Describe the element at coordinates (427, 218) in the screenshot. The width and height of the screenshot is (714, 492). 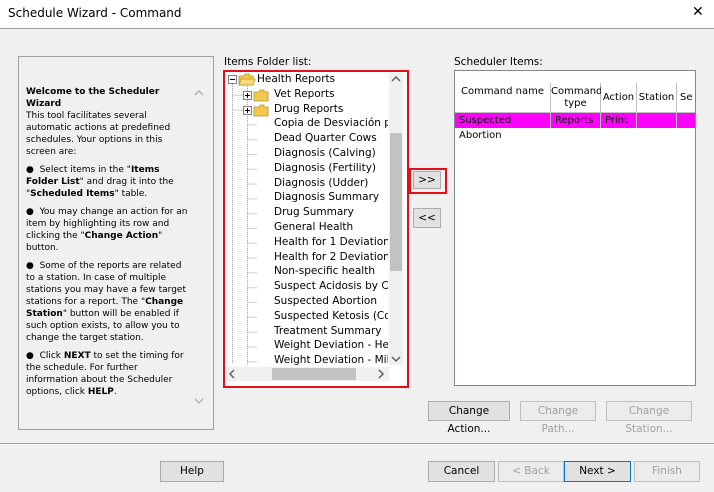
I see `remove-from-schedule-button: <<` at that location.